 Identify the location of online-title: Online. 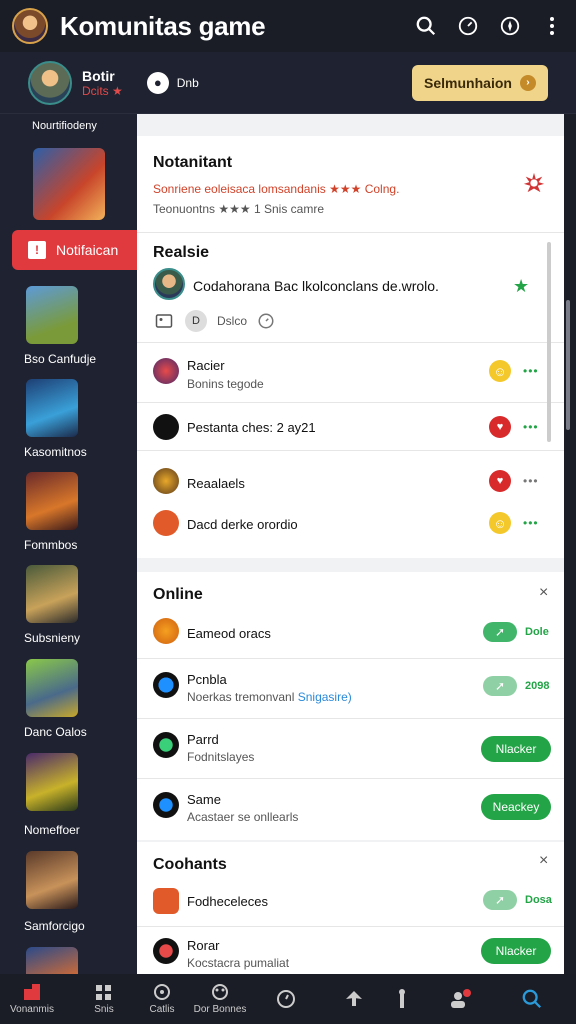
(178, 594).